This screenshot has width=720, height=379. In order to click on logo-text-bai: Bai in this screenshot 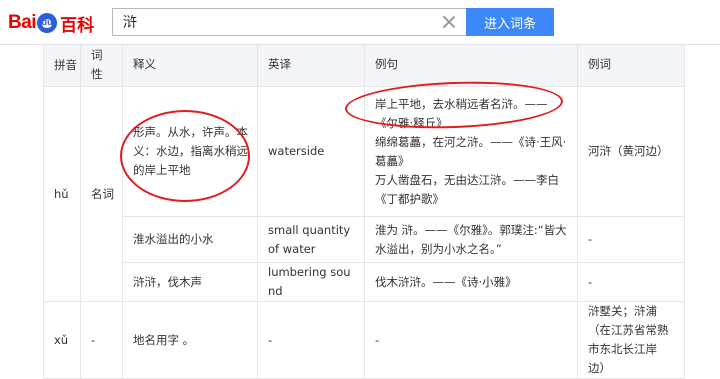, I will do `click(22, 22)`.